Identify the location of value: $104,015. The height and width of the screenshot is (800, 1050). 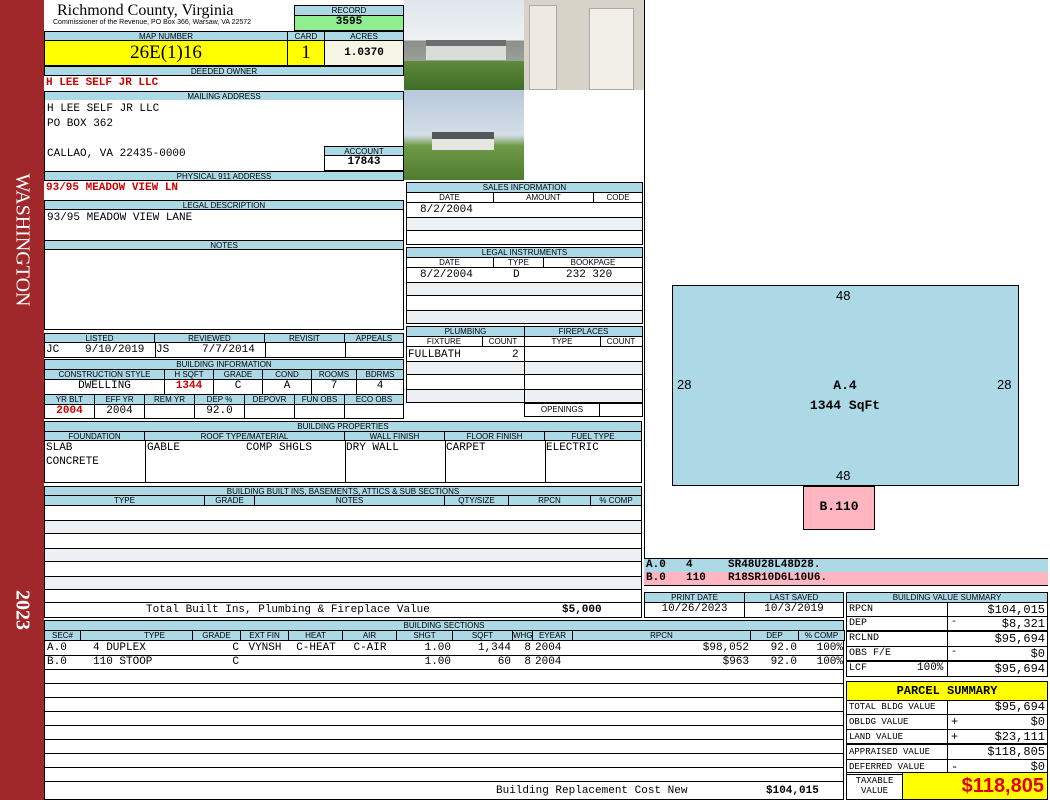
(1016, 610).